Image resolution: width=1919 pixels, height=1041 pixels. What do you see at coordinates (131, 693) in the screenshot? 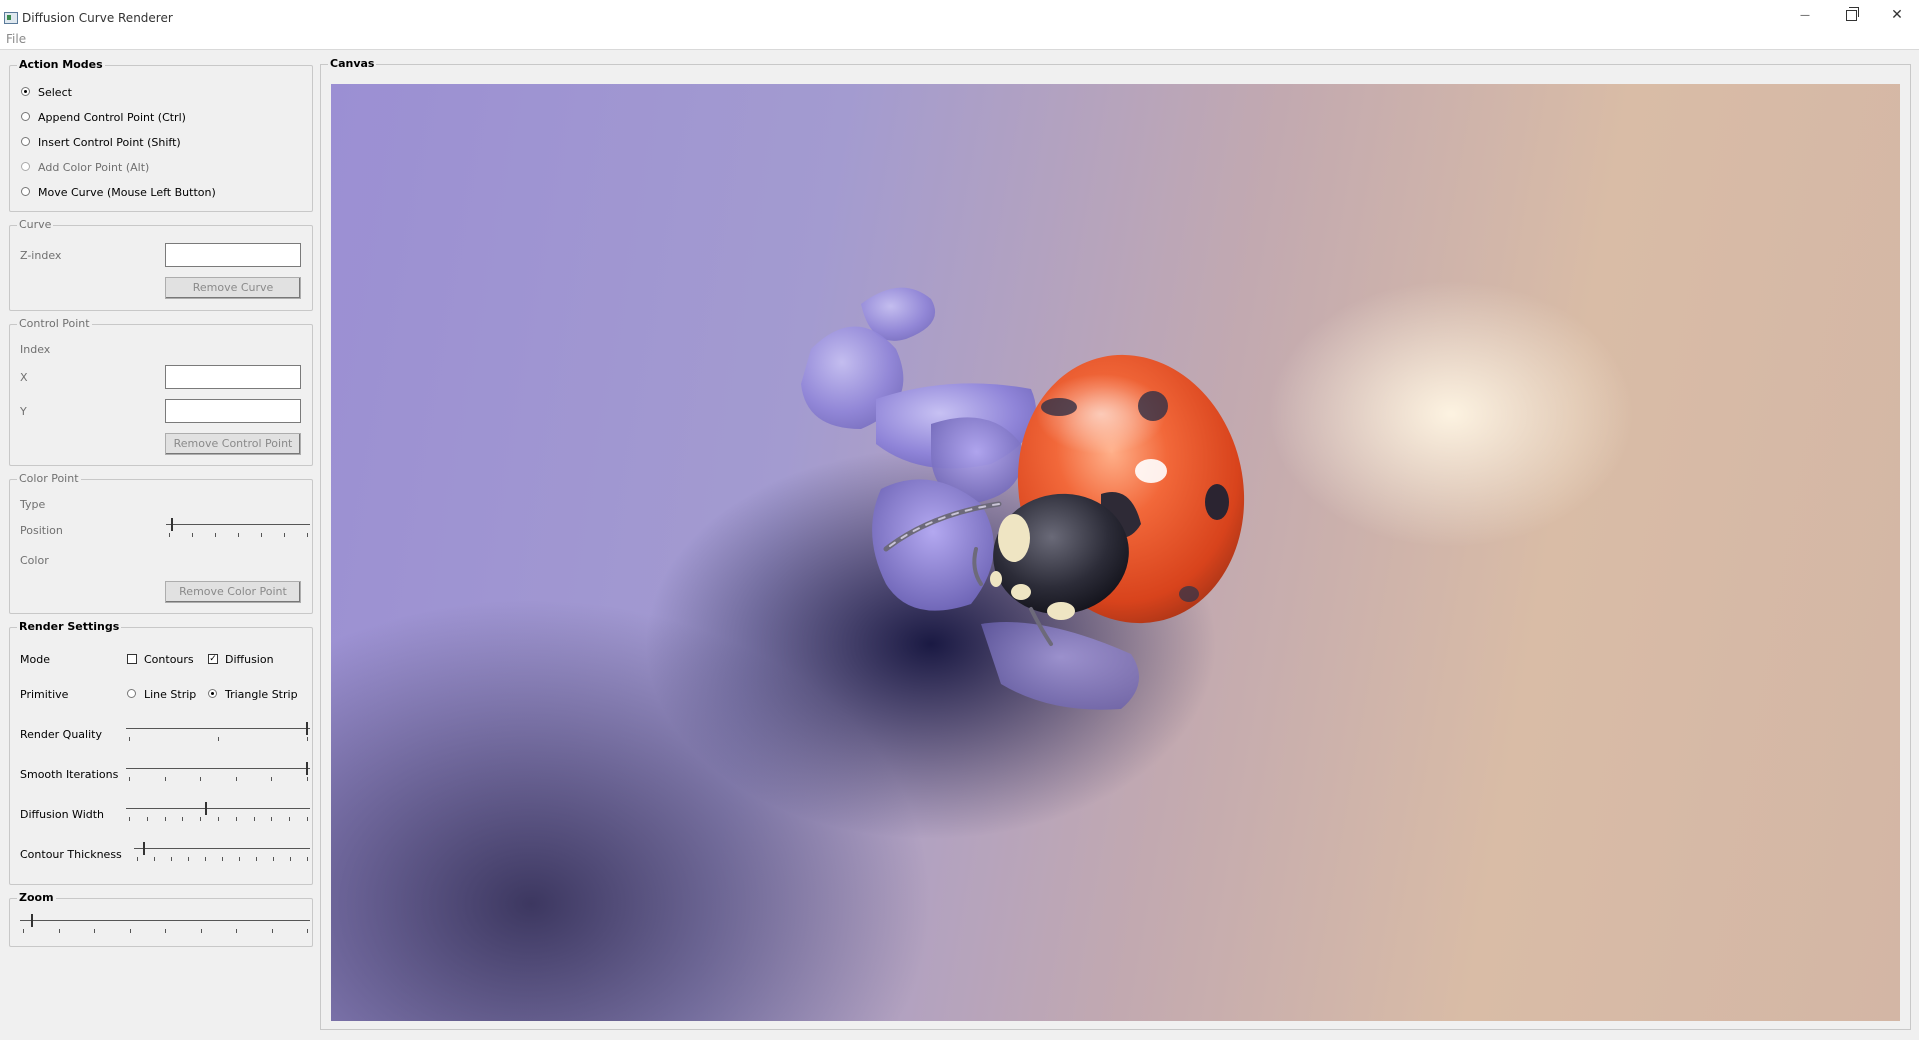
I see `line-strip-radio` at bounding box center [131, 693].